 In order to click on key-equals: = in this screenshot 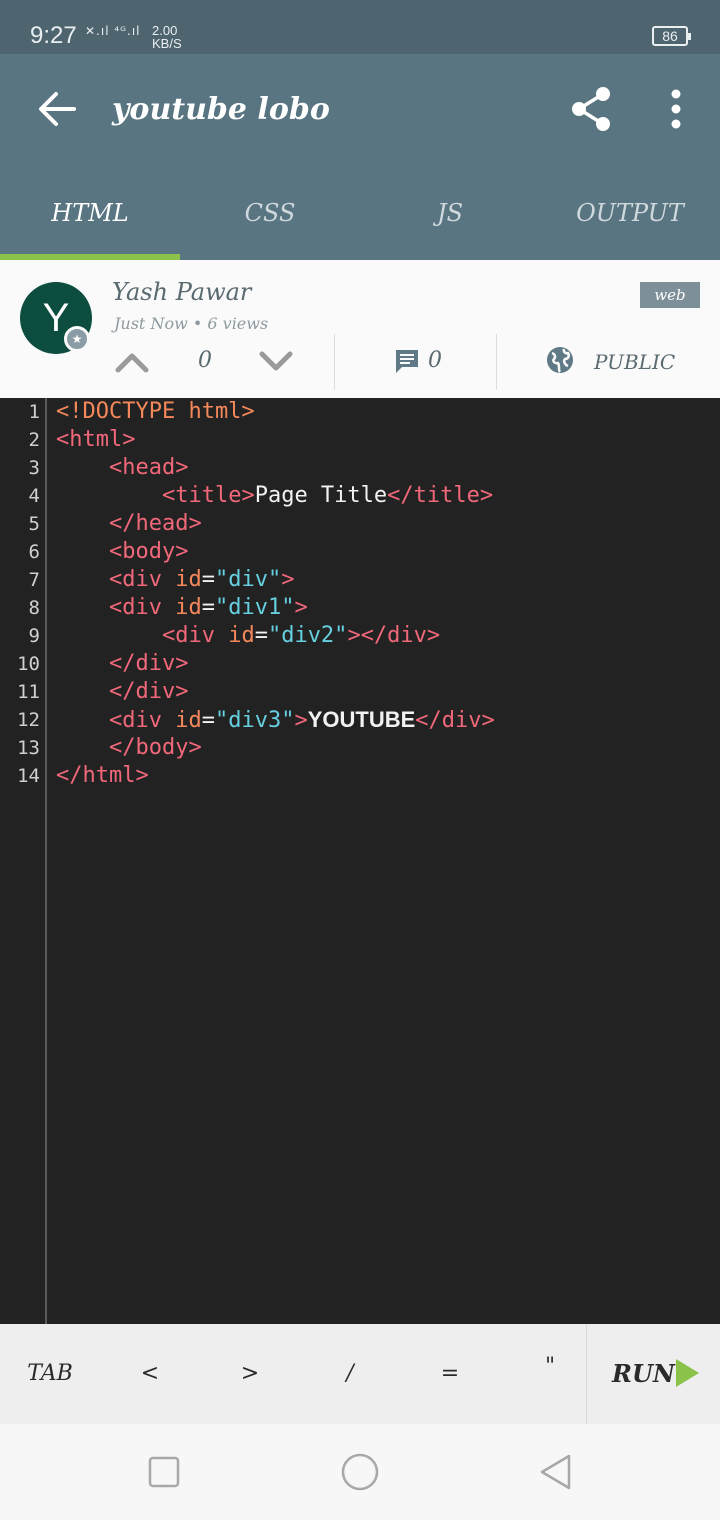, I will do `click(450, 1374)`.